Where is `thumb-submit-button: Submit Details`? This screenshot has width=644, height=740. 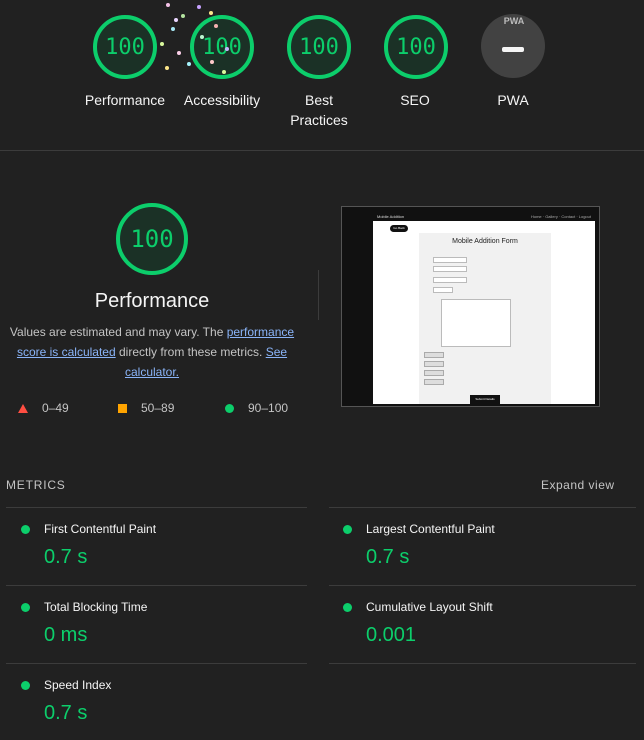
thumb-submit-button: Submit Details is located at coordinates (485, 399).